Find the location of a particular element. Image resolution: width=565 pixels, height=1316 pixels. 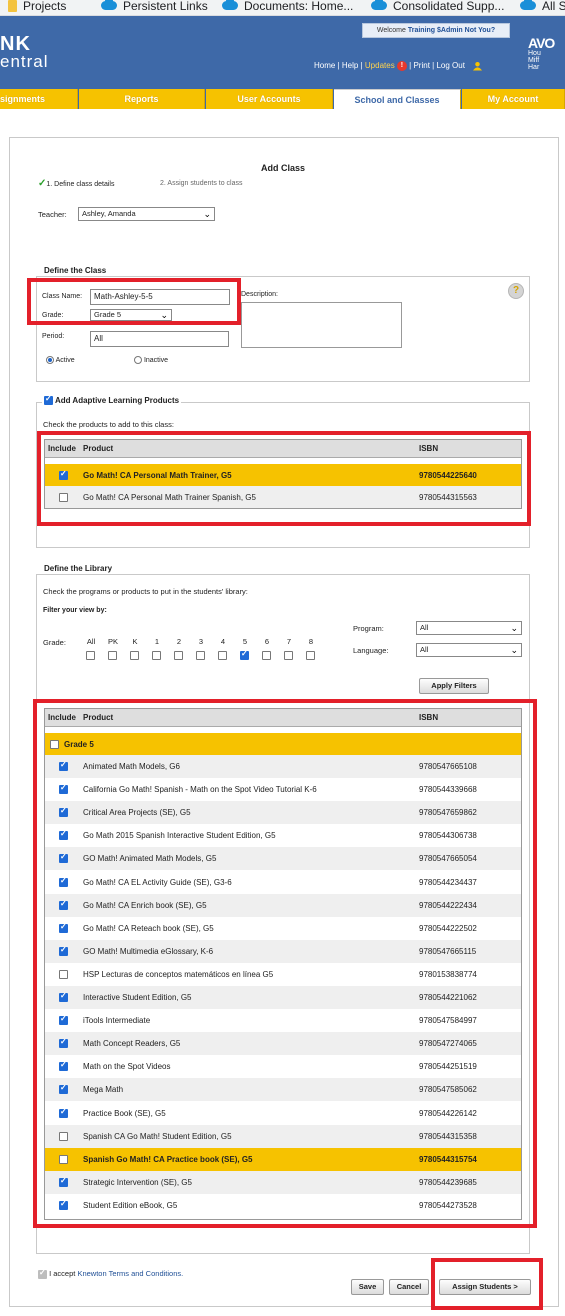

library-legend: Define the Library is located at coordinates (78, 568).